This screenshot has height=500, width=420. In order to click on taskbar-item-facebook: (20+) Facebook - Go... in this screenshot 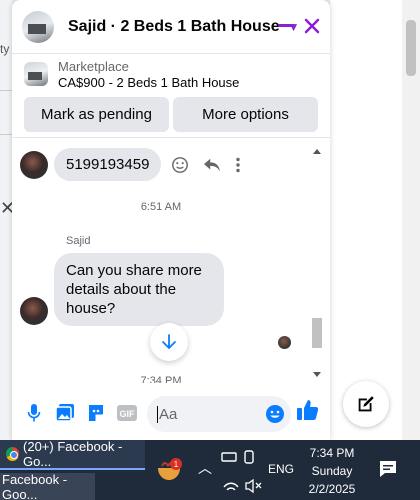, I will do `click(72, 454)`.